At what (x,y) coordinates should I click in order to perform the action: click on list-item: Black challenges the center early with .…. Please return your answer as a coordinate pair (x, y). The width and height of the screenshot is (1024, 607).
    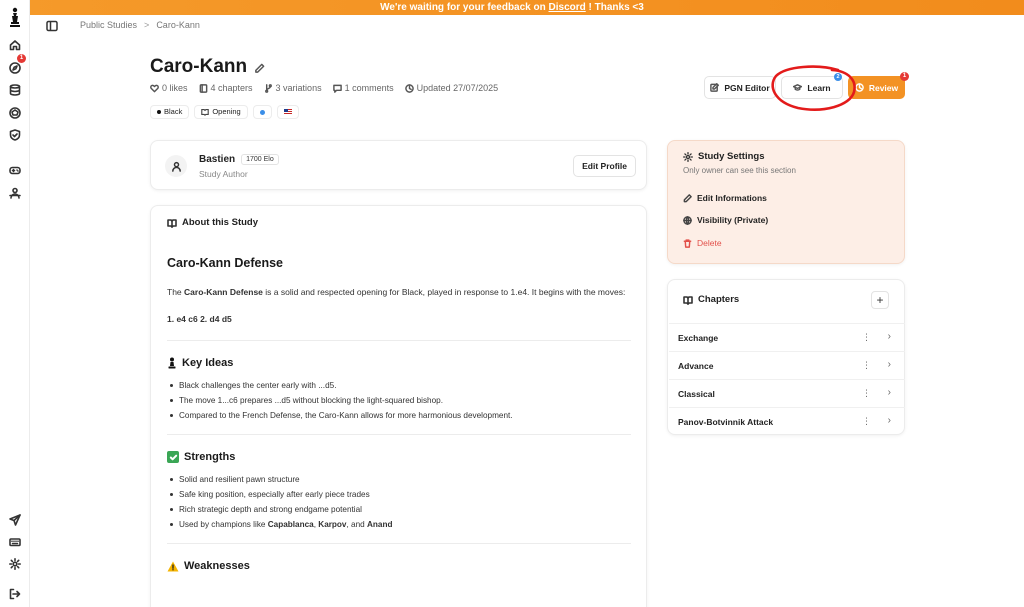
    Looking at the image, I should click on (399, 385).